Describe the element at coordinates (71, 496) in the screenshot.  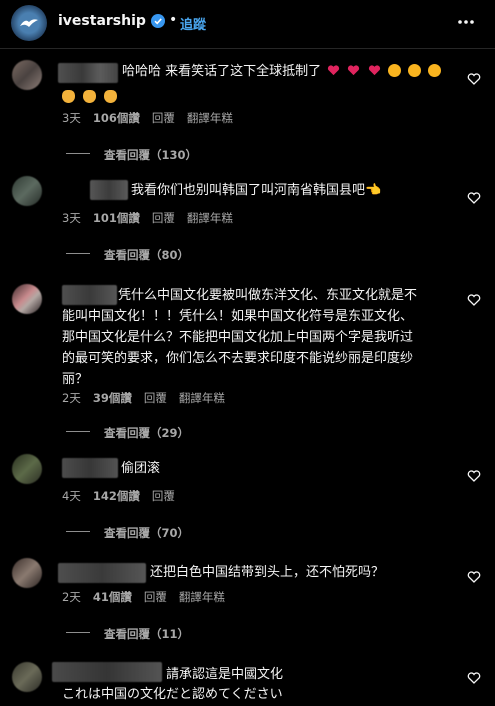
I see `comment-time: 4天` at that location.